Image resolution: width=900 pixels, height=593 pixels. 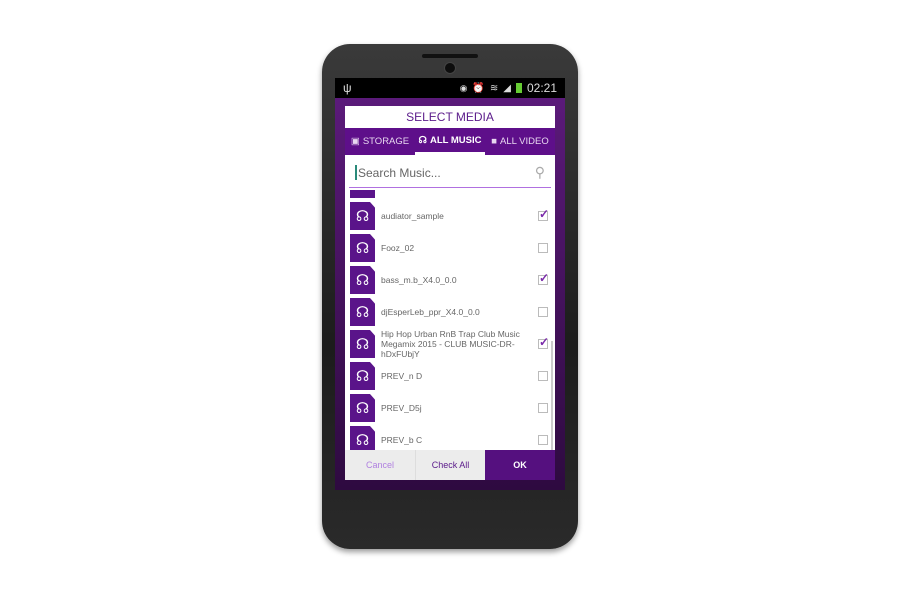 I want to click on dialog-title: SELECT MEDIA, so click(x=450, y=117).